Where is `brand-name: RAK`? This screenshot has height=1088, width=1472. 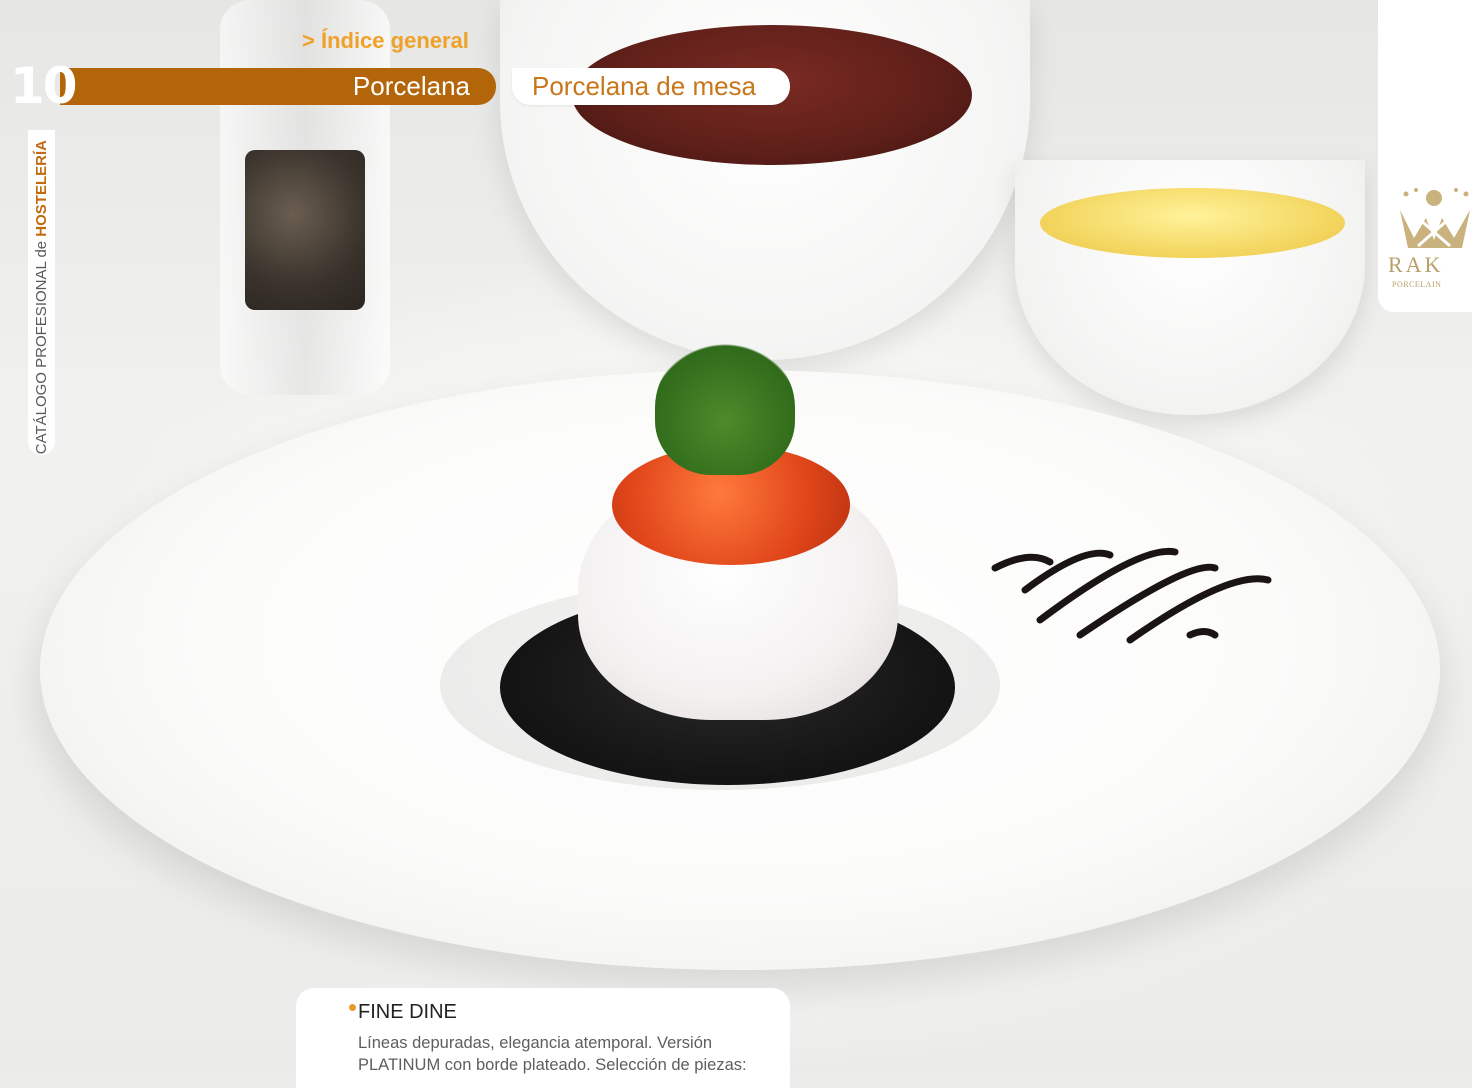
brand-name: RAK is located at coordinates (1416, 264).